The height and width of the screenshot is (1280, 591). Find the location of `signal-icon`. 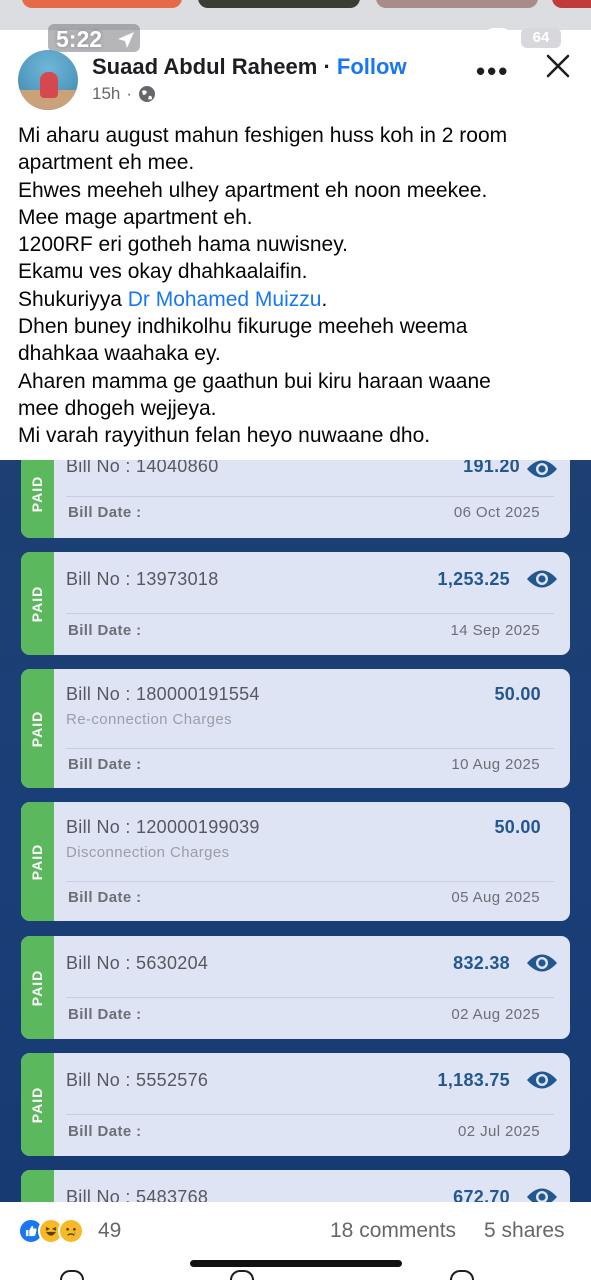

signal-icon is located at coordinates (459, 40).